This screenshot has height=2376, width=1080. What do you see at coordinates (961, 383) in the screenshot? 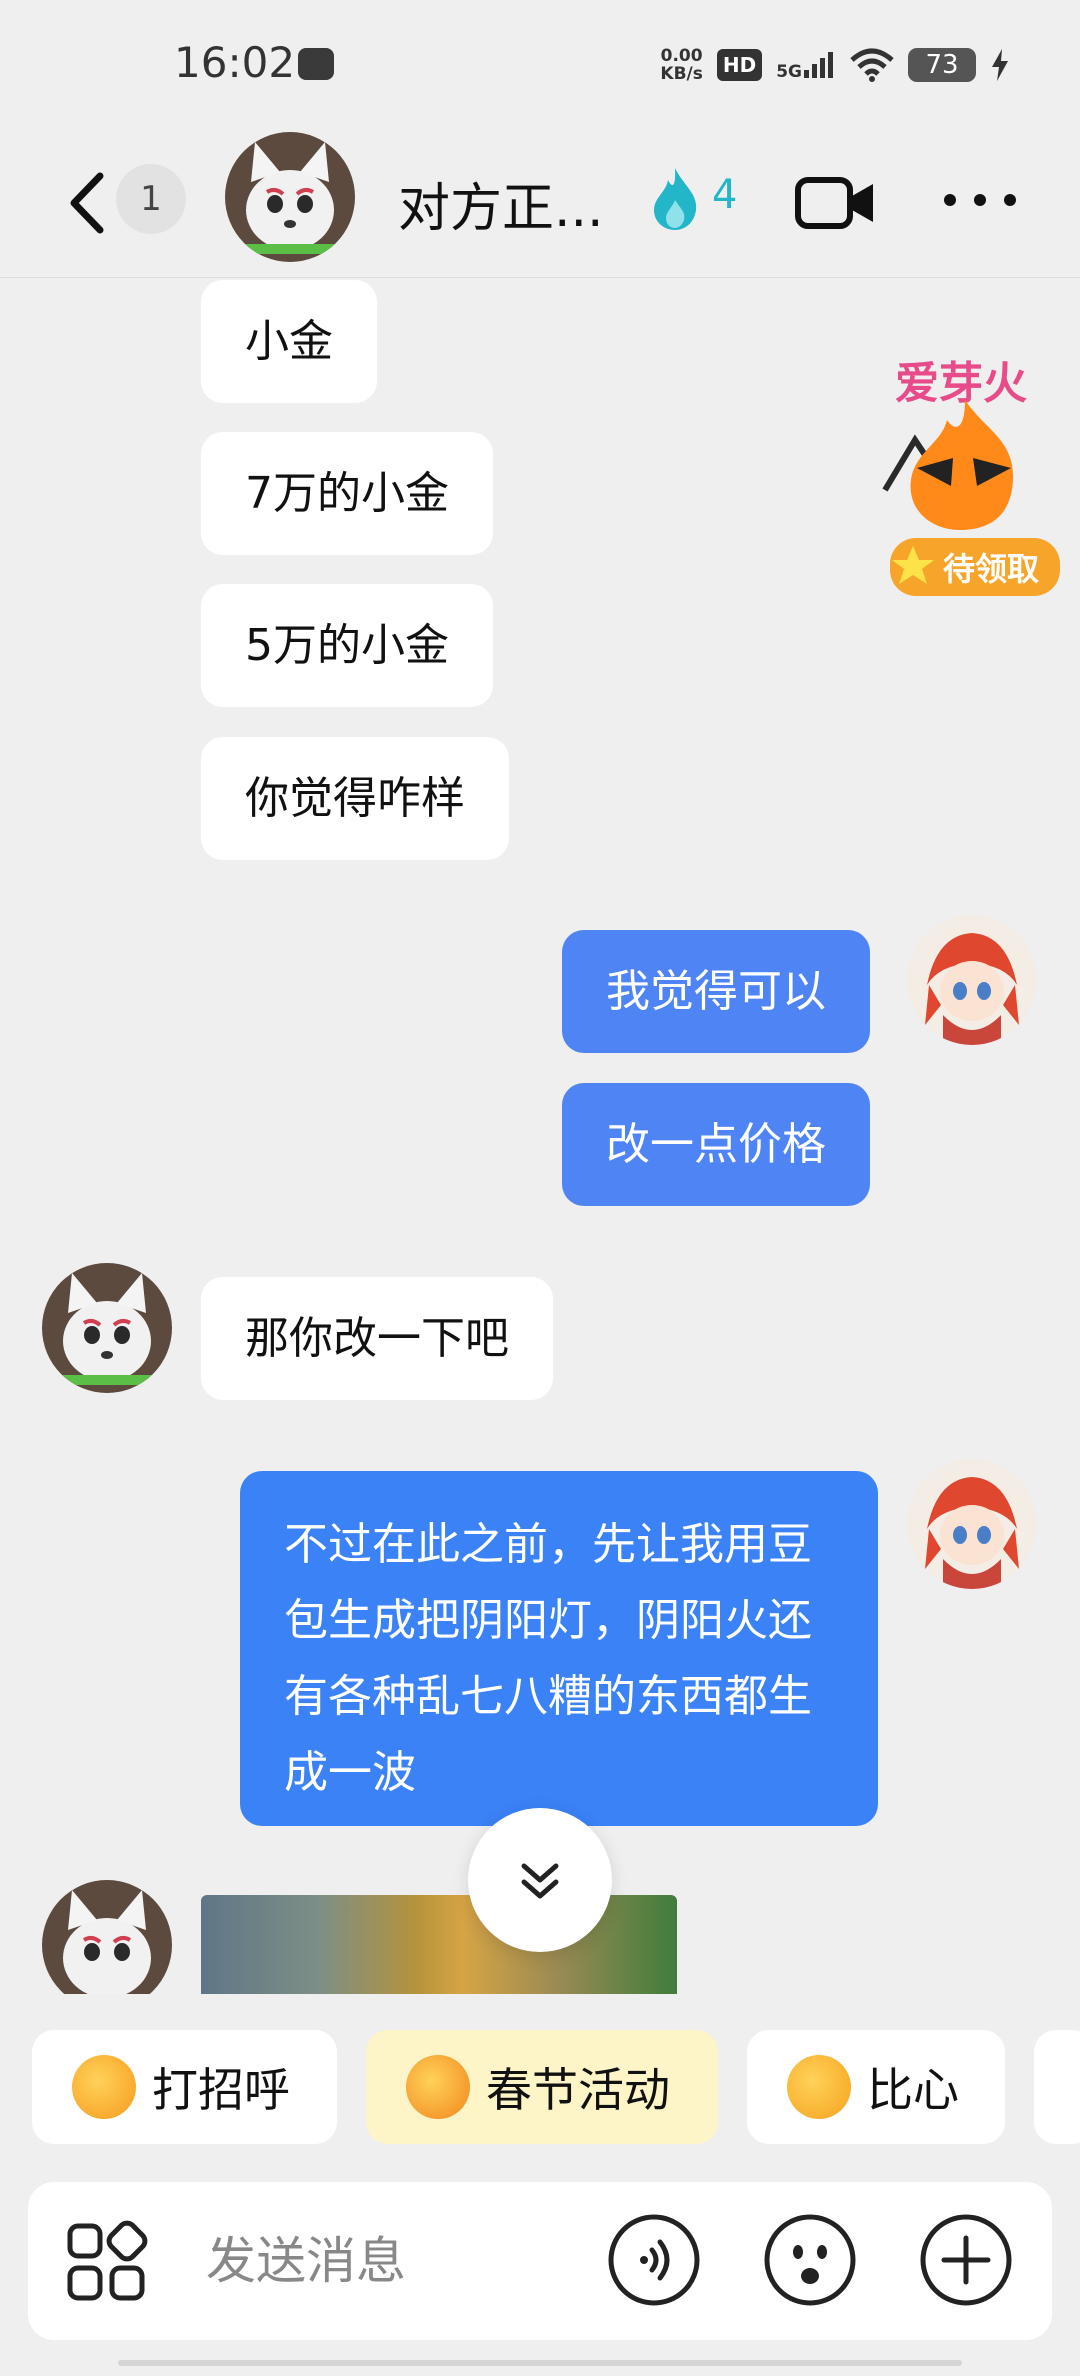
I see `promo-banner-text: 爱芽火` at bounding box center [961, 383].